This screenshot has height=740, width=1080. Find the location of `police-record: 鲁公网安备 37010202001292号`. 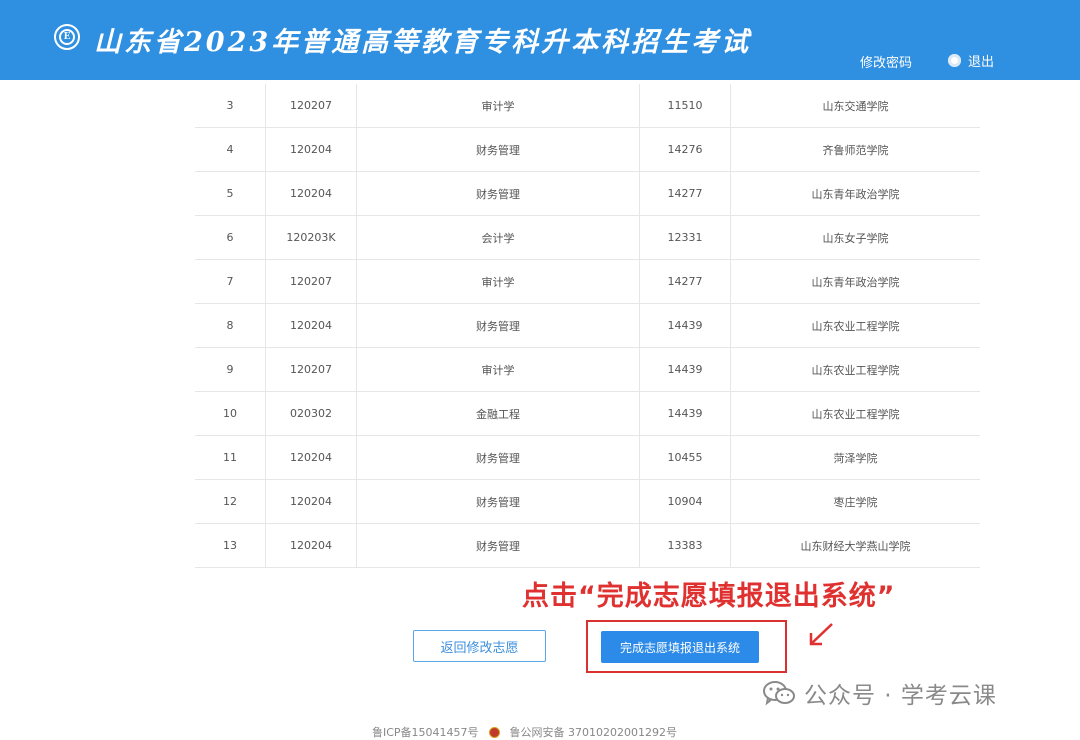

police-record: 鲁公网安备 37010202001292号 is located at coordinates (593, 732).